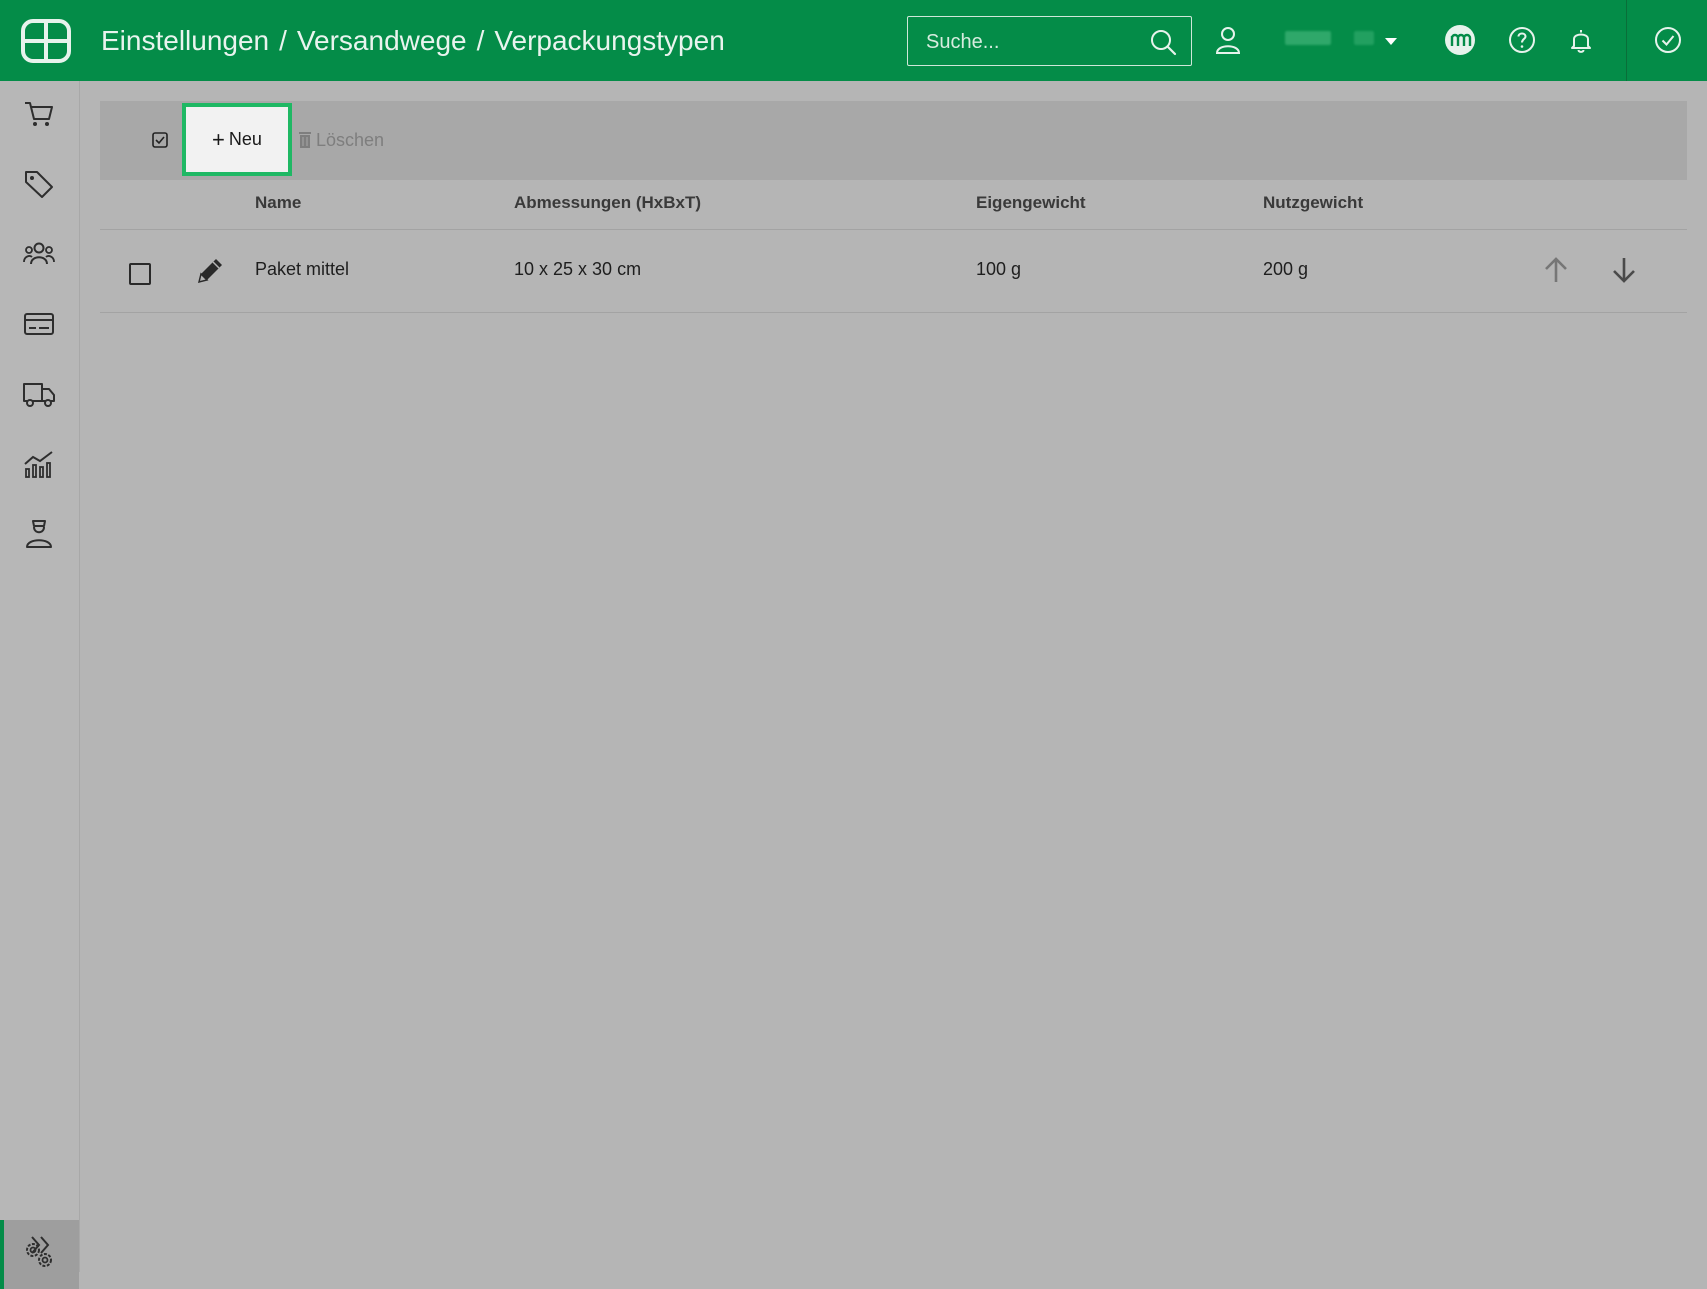 This screenshot has height=1289, width=1707. Describe the element at coordinates (607, 203) in the screenshot. I see `column-header-dimensions: Abmessungen (HxBxT)` at that location.